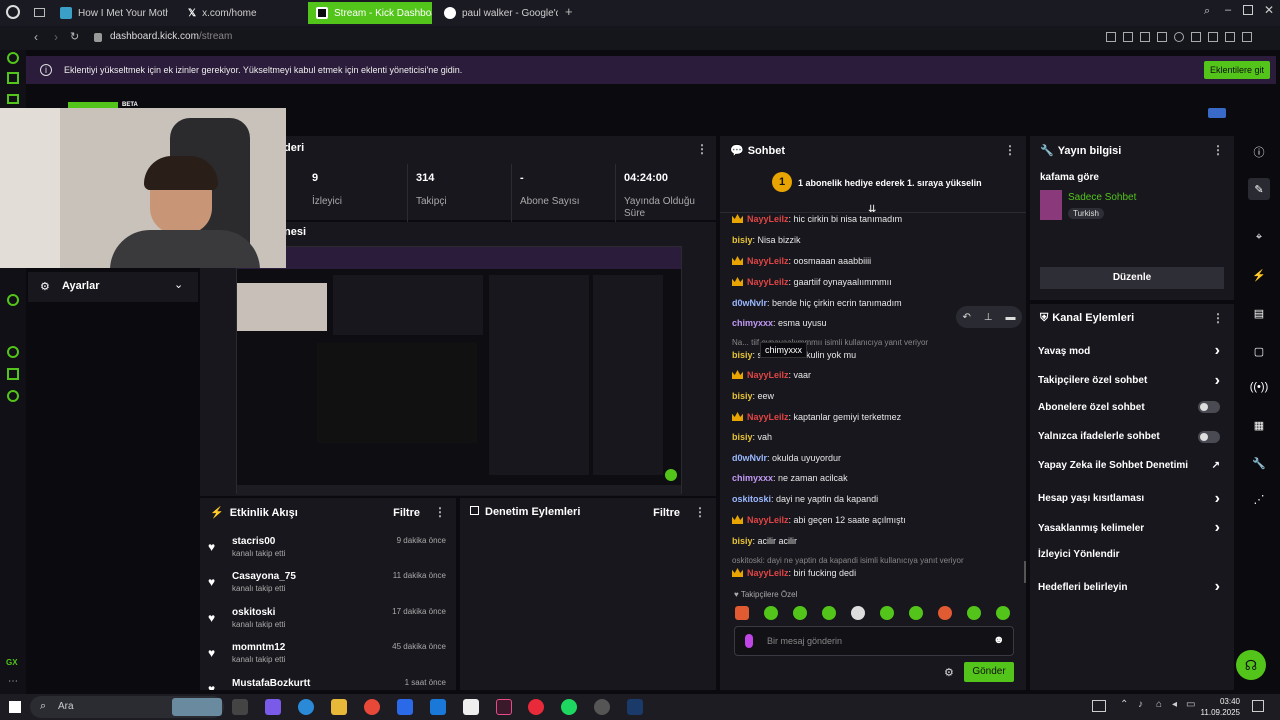 This screenshot has width=1280, height=720. What do you see at coordinates (1102, 197) in the screenshot?
I see `category-link: Sadece Sohbet` at bounding box center [1102, 197].